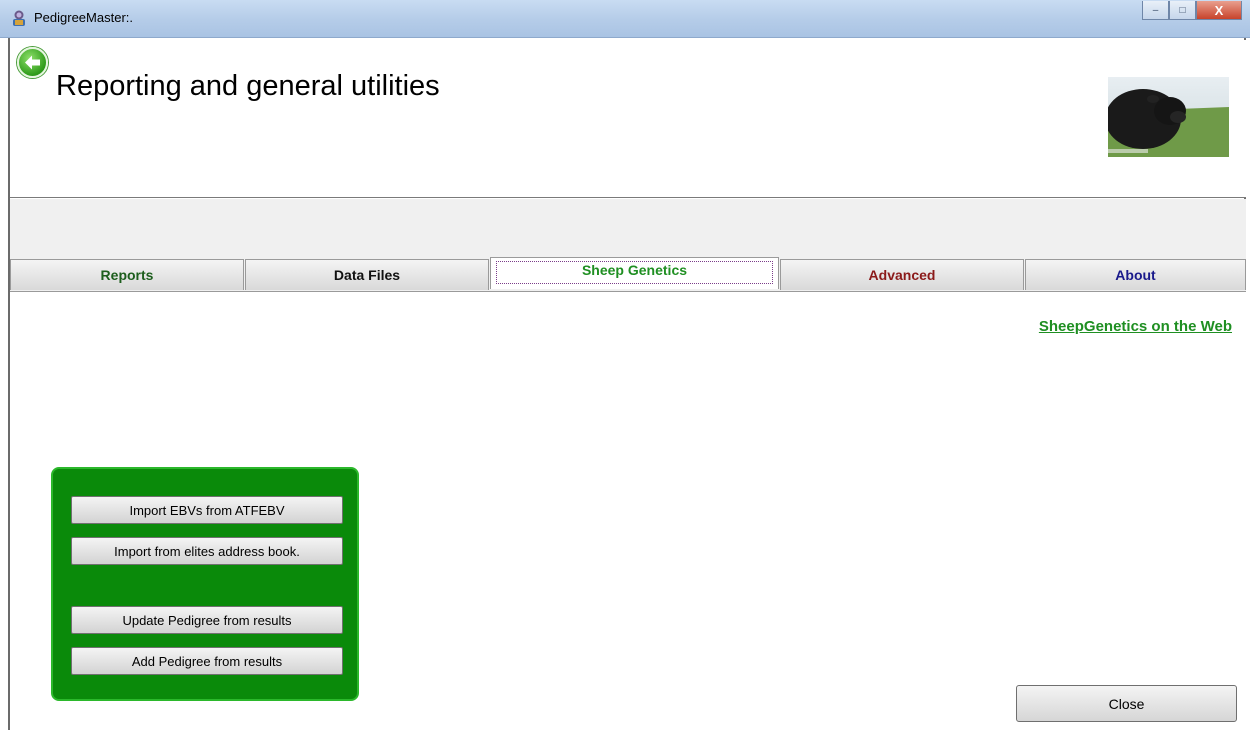  What do you see at coordinates (19, 18) in the screenshot?
I see `app-icon` at bounding box center [19, 18].